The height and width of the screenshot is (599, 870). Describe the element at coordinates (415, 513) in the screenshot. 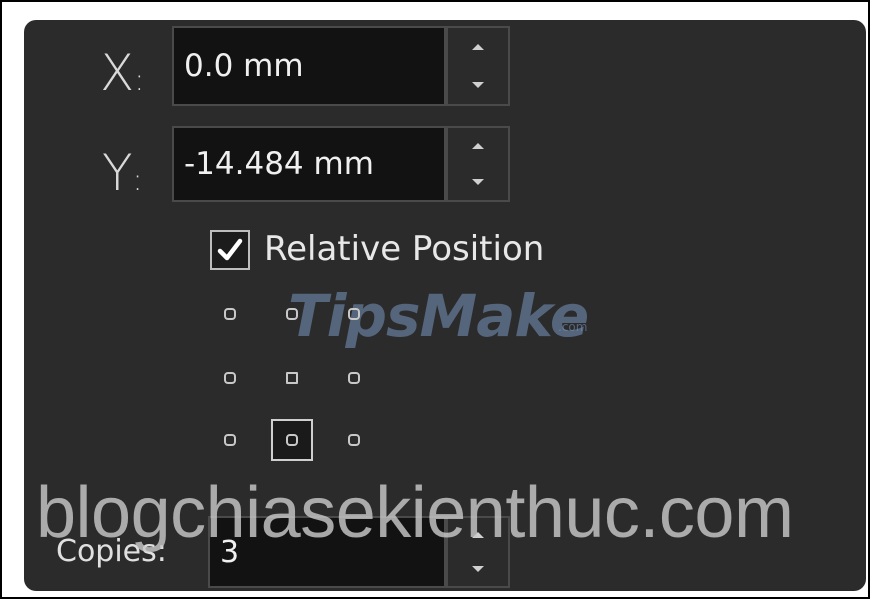

I see `blog-watermark: blogchiasekienthuc.com` at that location.